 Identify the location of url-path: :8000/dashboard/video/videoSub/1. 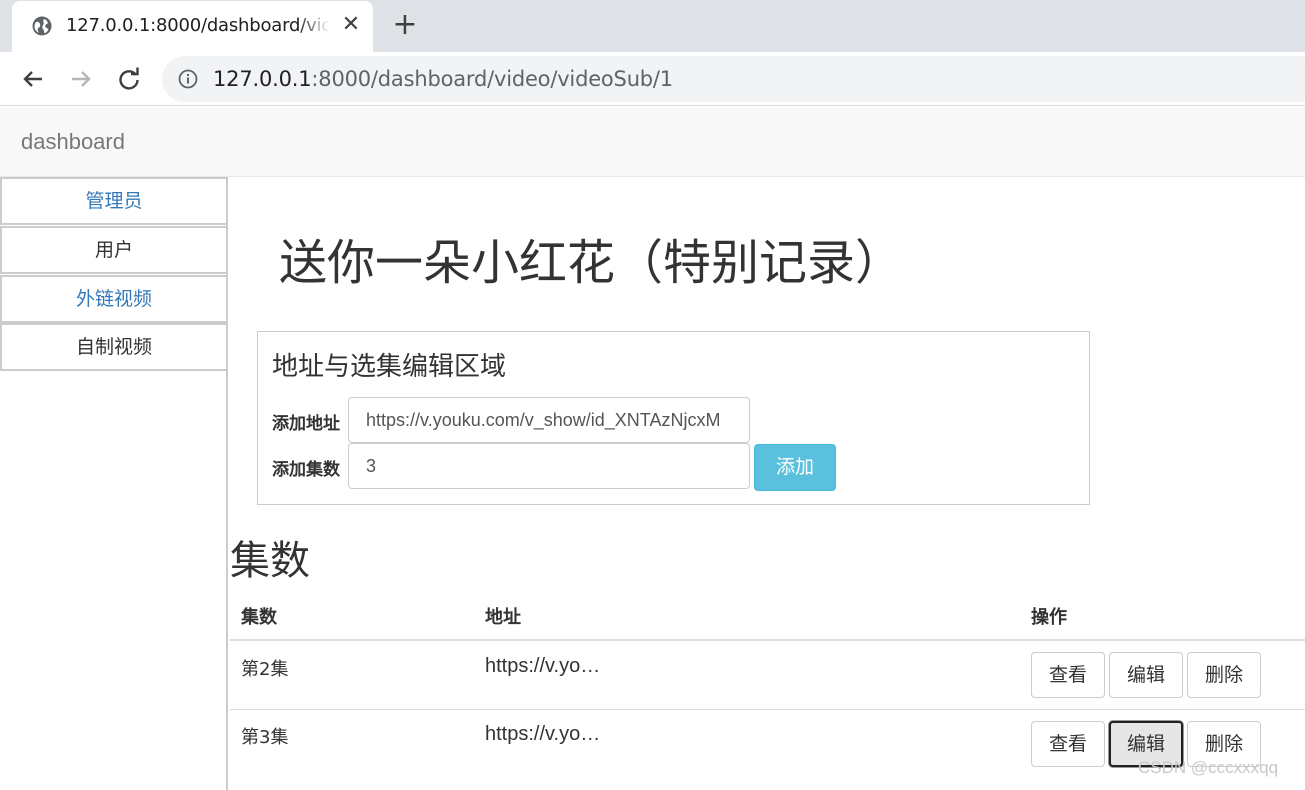
(492, 79).